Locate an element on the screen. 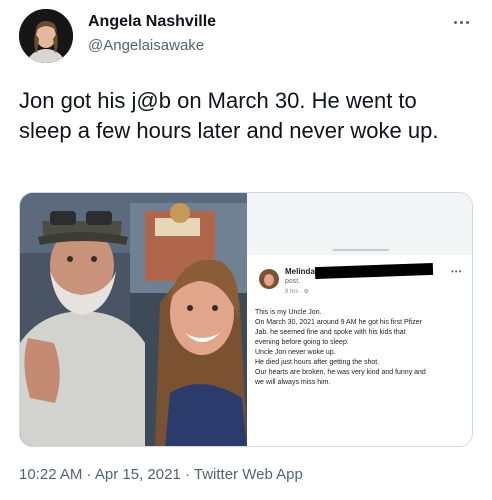  tweet-time-link: 10:22 AM is located at coordinates (50, 474).